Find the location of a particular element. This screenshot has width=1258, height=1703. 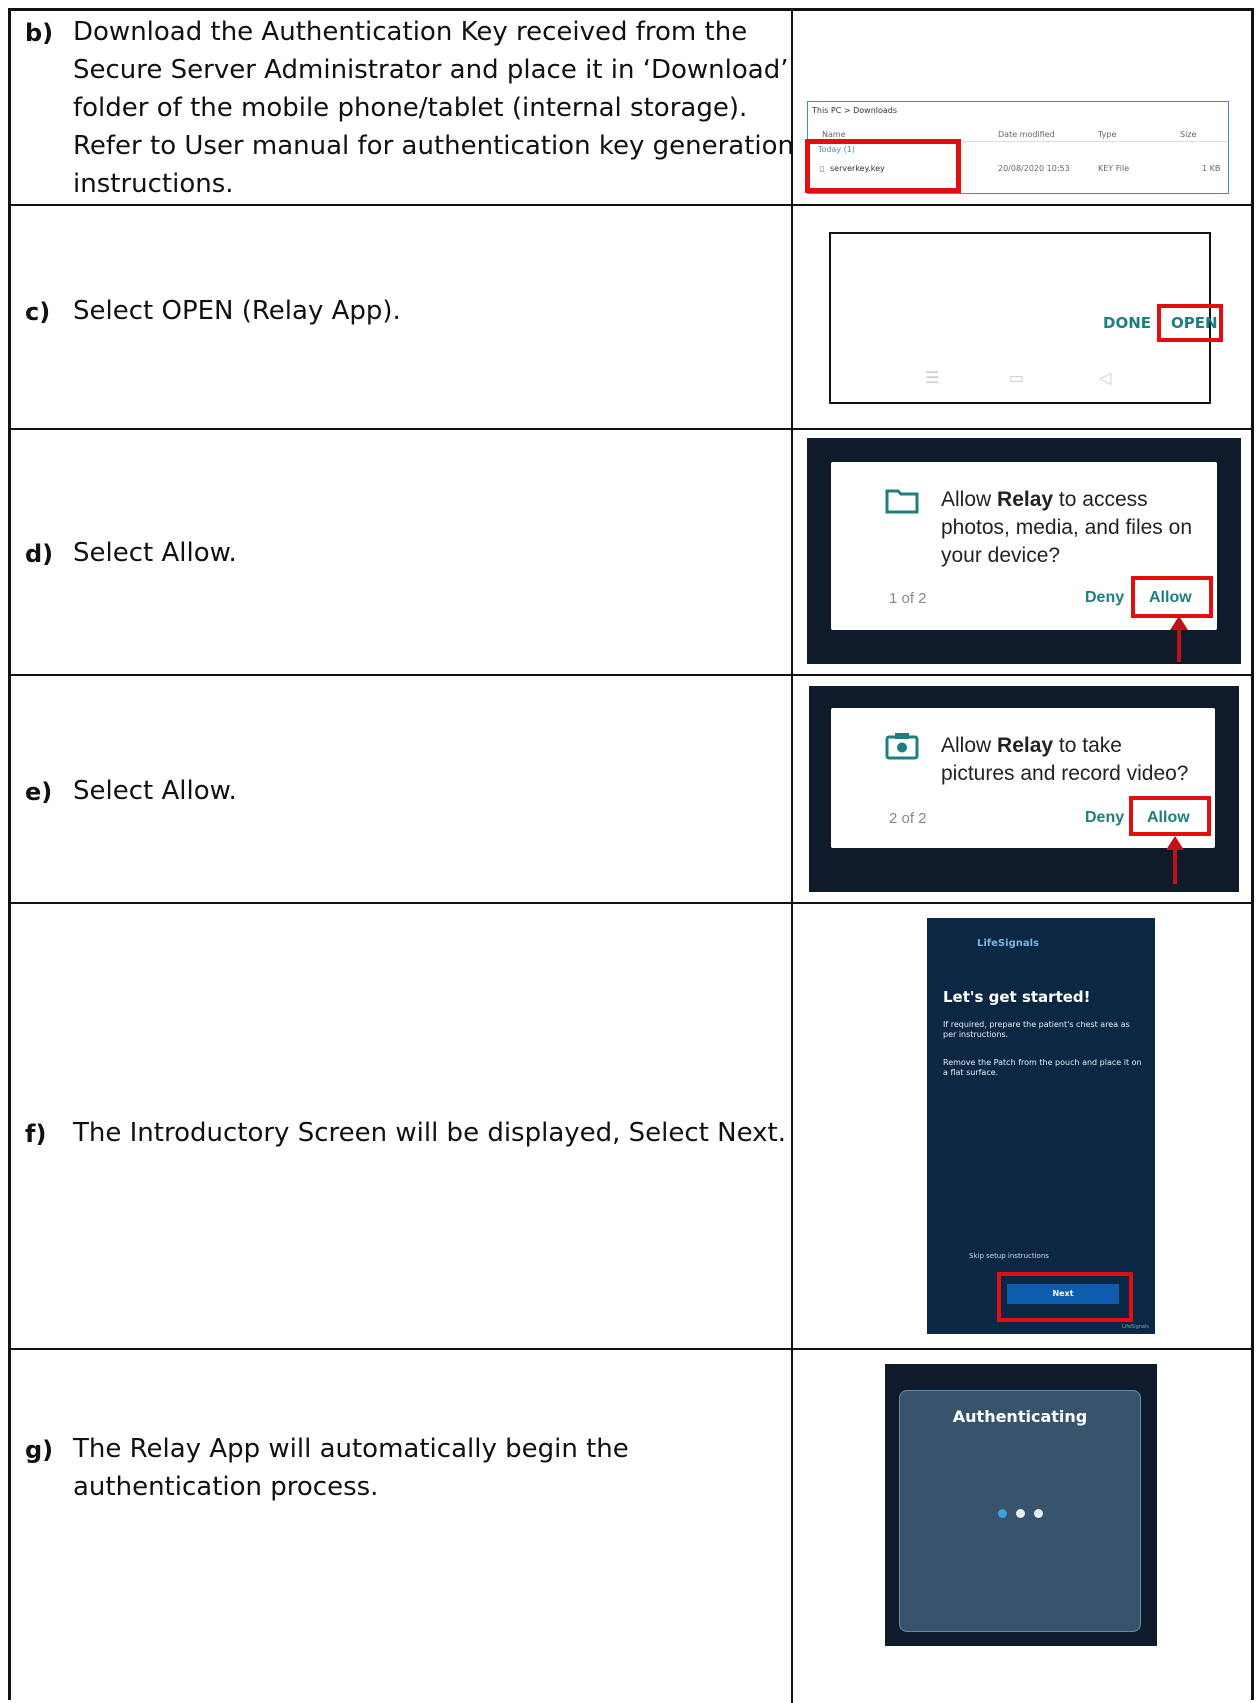

share-dialog: DONE OPEN ☰ ▭ ◁ is located at coordinates (1026, 318).